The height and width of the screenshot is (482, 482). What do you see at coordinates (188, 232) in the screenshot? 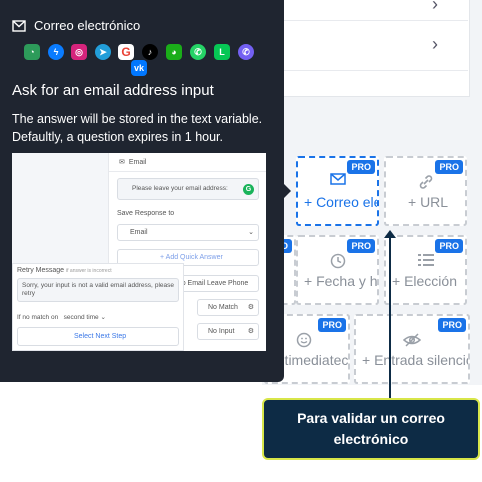
I see `variable-select: Email ⌄` at bounding box center [188, 232].